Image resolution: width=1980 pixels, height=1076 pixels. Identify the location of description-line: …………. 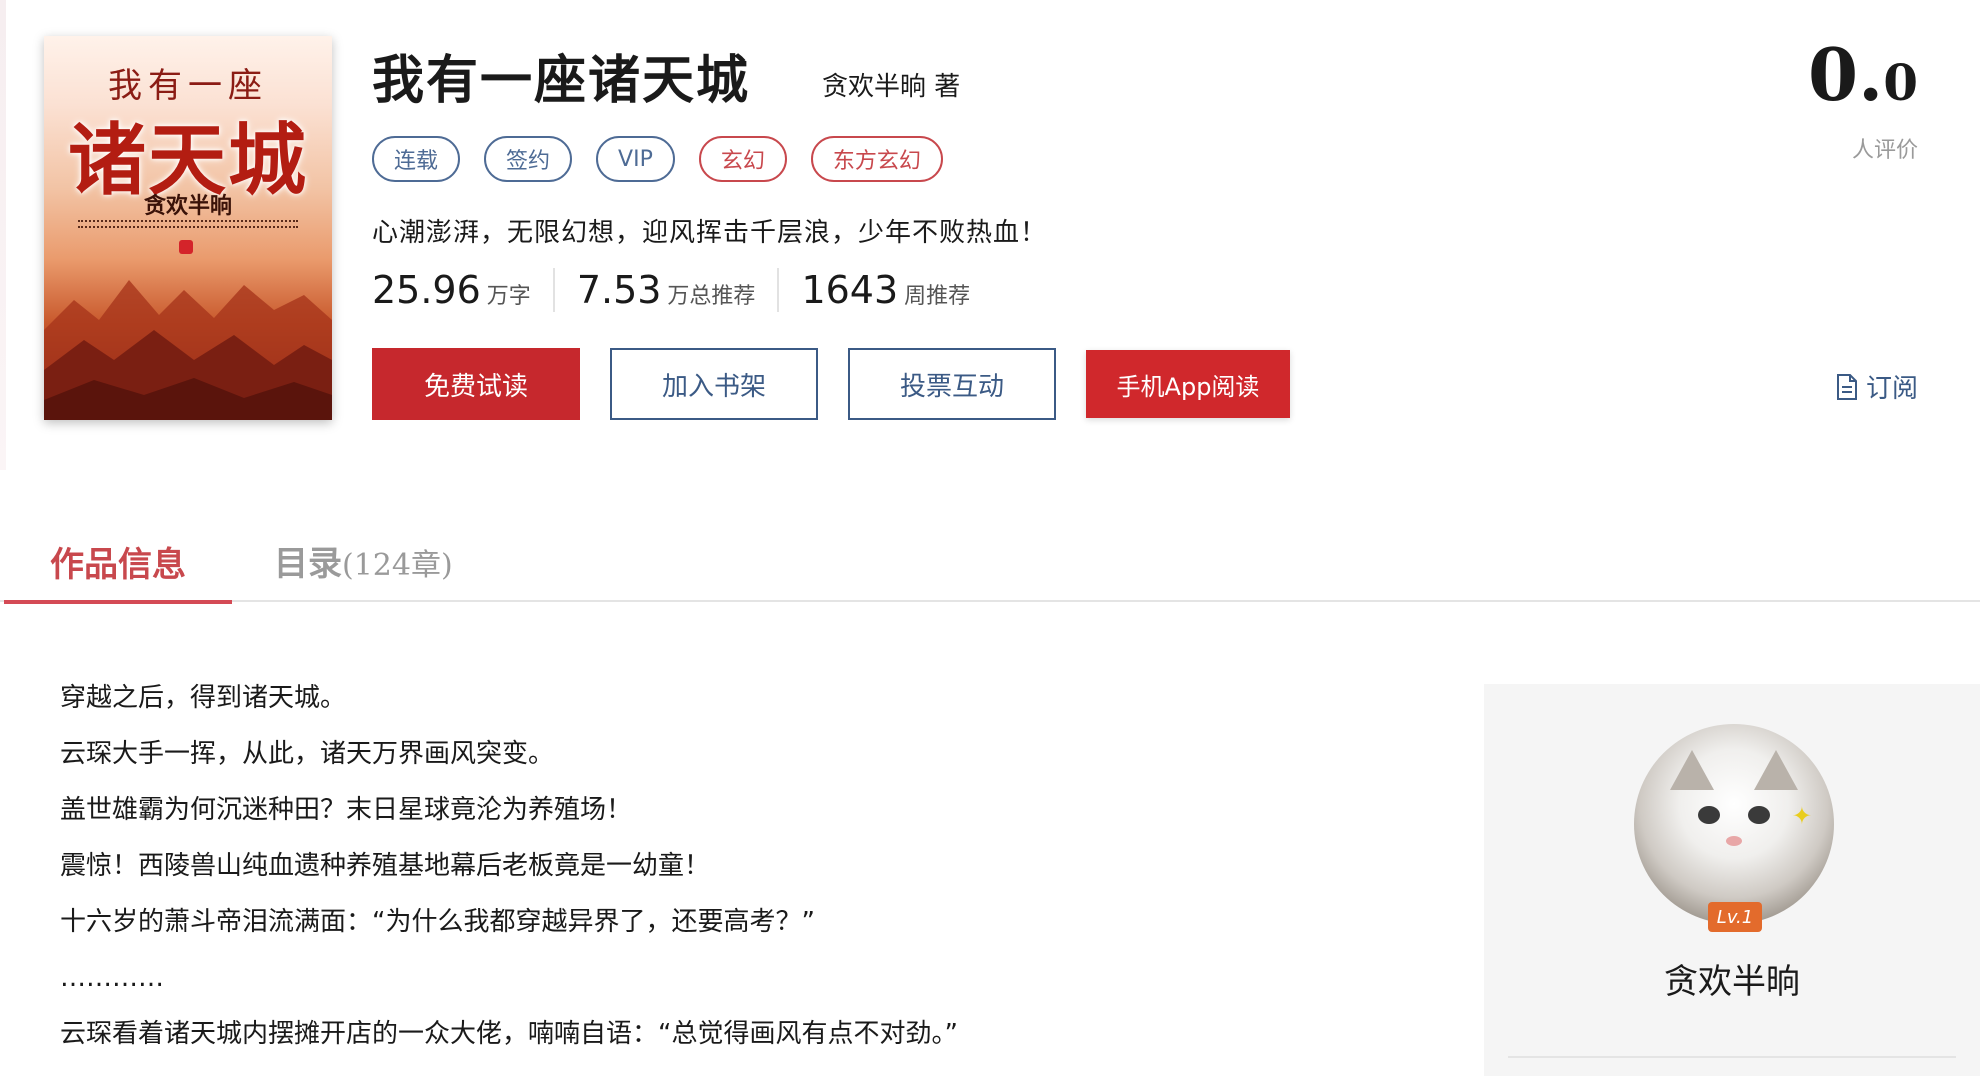
(112, 978).